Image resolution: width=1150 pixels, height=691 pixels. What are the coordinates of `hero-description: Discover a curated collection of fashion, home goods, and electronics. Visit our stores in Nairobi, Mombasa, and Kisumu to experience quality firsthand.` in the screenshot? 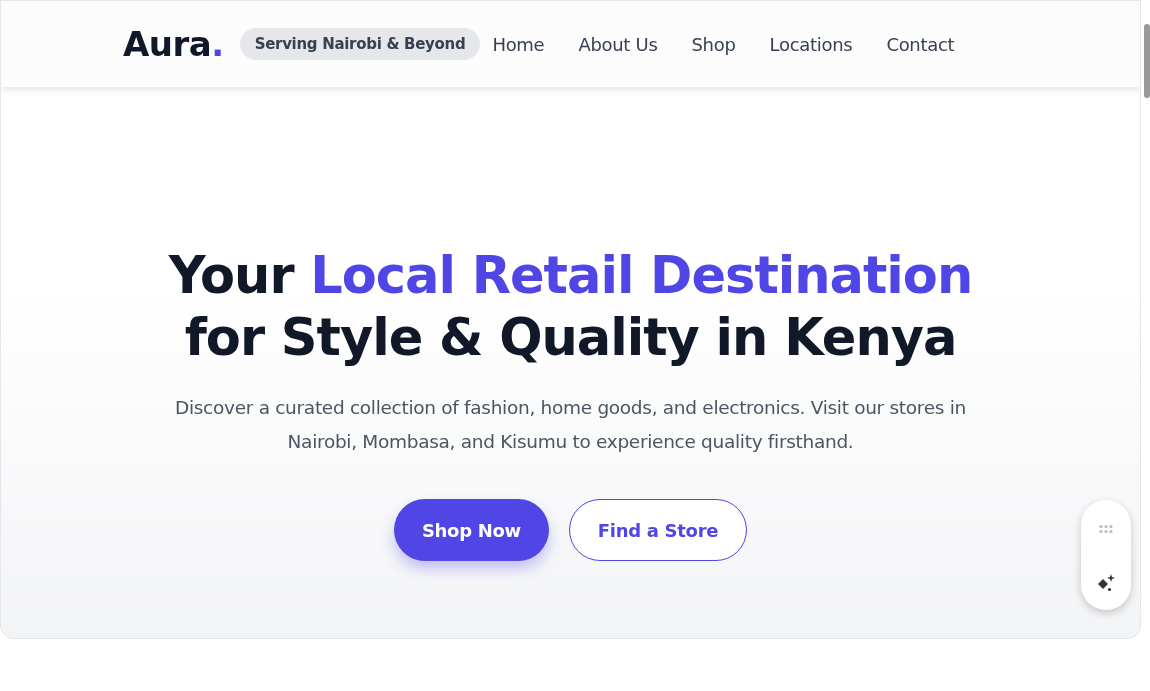 It's located at (570, 425).